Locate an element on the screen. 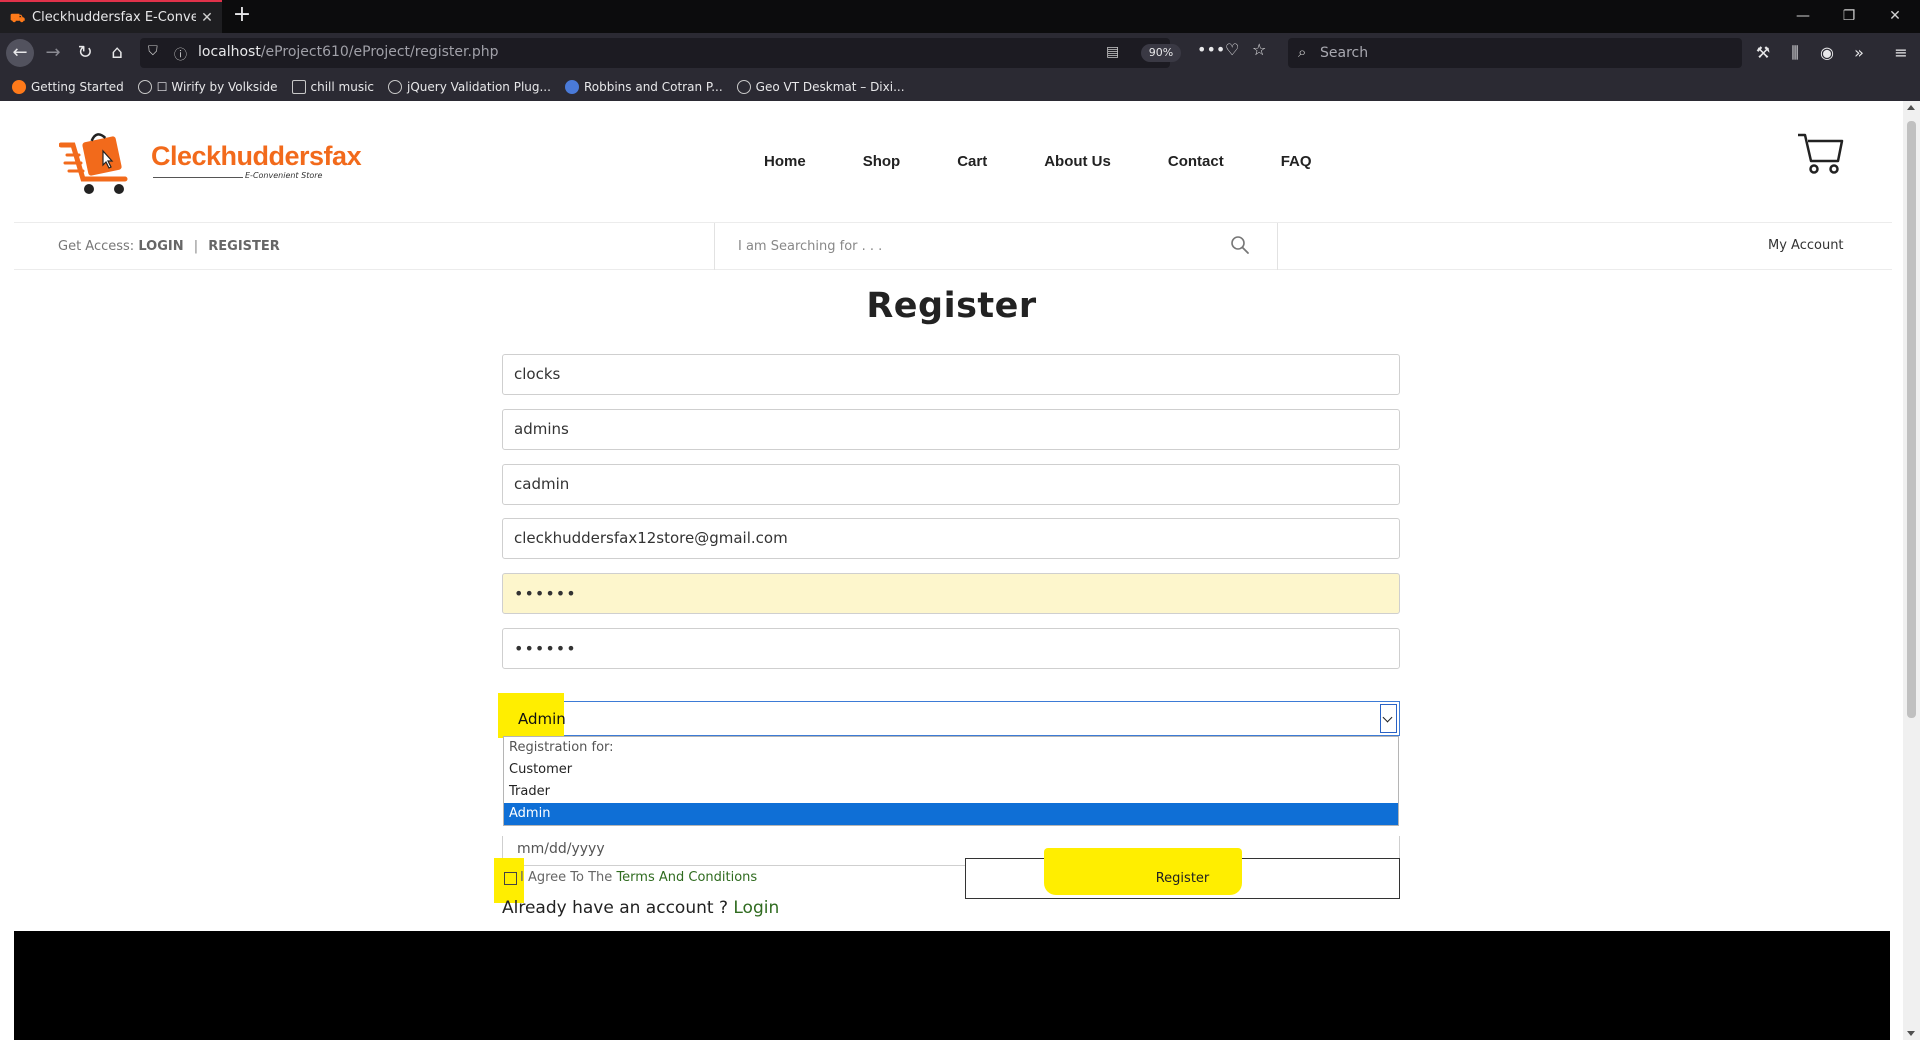 Image resolution: width=1920 pixels, height=1040 pixels. chevron-down-icon is located at coordinates (1388, 718).